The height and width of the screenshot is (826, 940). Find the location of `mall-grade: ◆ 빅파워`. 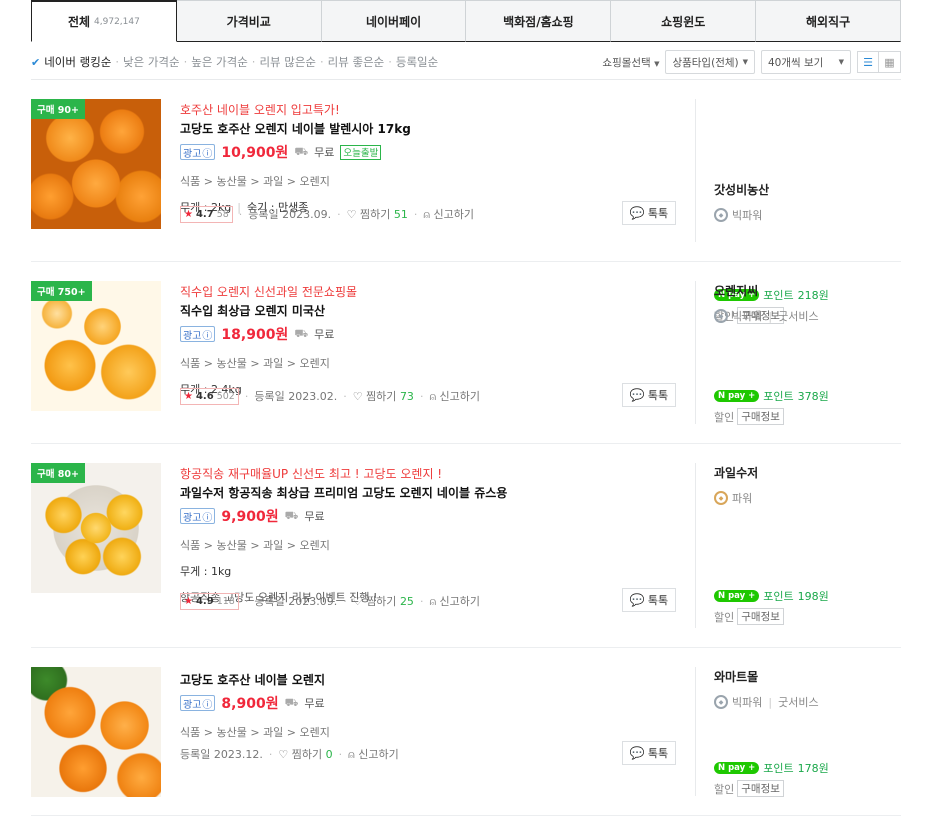

mall-grade: ◆ 빅파워 is located at coordinates (807, 215).